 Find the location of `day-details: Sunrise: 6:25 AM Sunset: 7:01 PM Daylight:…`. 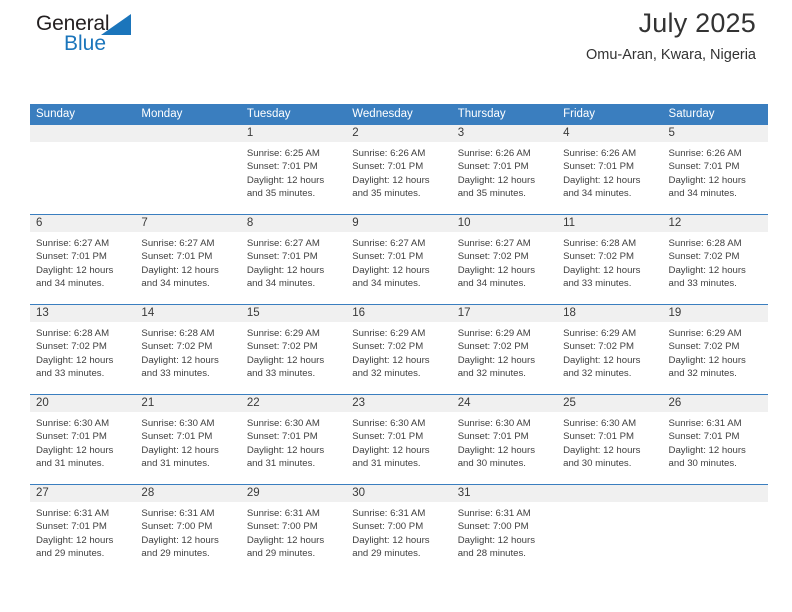

day-details: Sunrise: 6:25 AM Sunset: 7:01 PM Daylight:… is located at coordinates (293, 171).